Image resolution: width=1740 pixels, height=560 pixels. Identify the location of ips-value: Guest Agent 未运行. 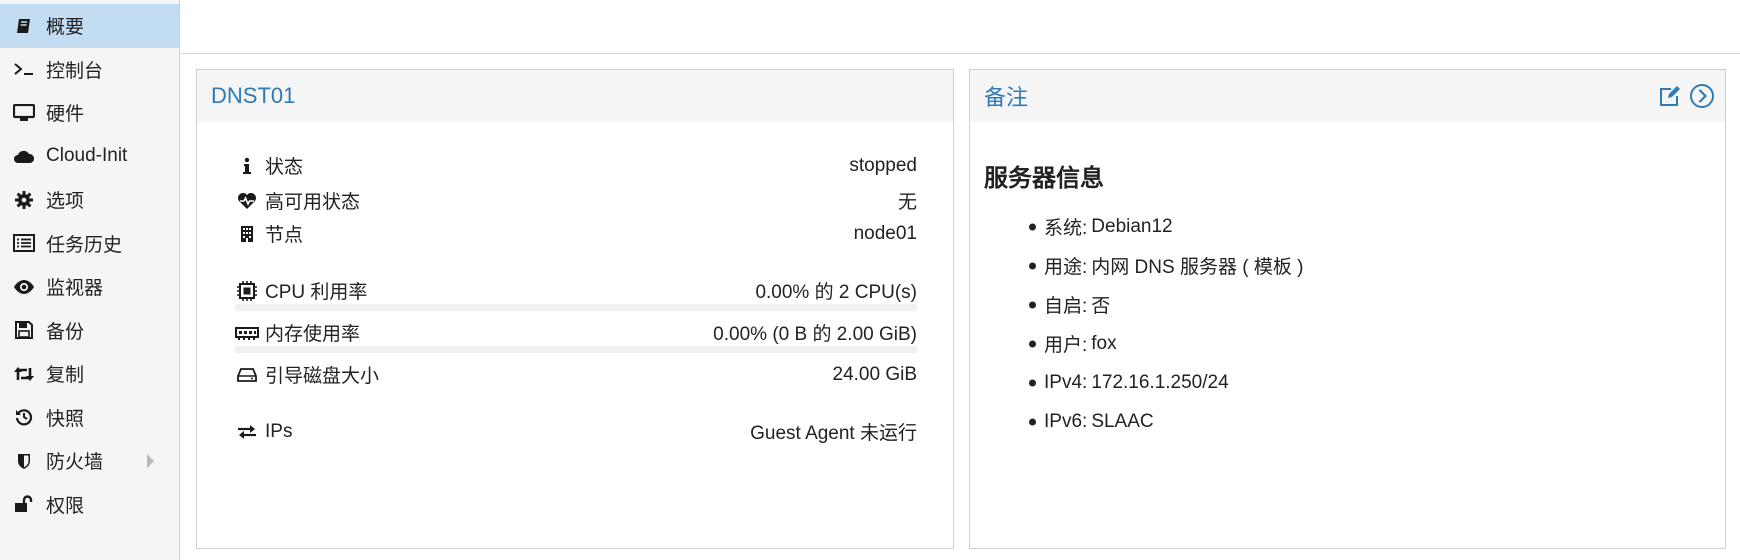
(833, 433).